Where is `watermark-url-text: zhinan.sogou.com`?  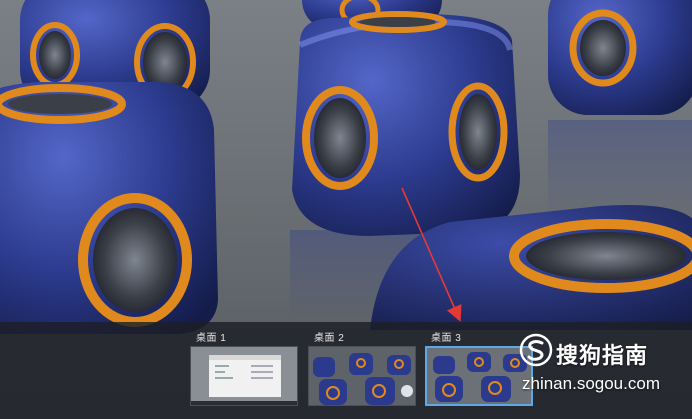
watermark-url-text: zhinan.sogou.com is located at coordinates (591, 383).